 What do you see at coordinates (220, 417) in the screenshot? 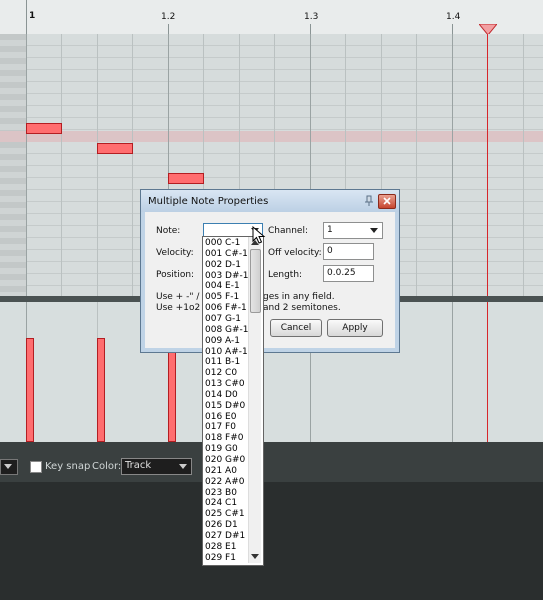
I see `note-list-item: 016 E0` at bounding box center [220, 417].